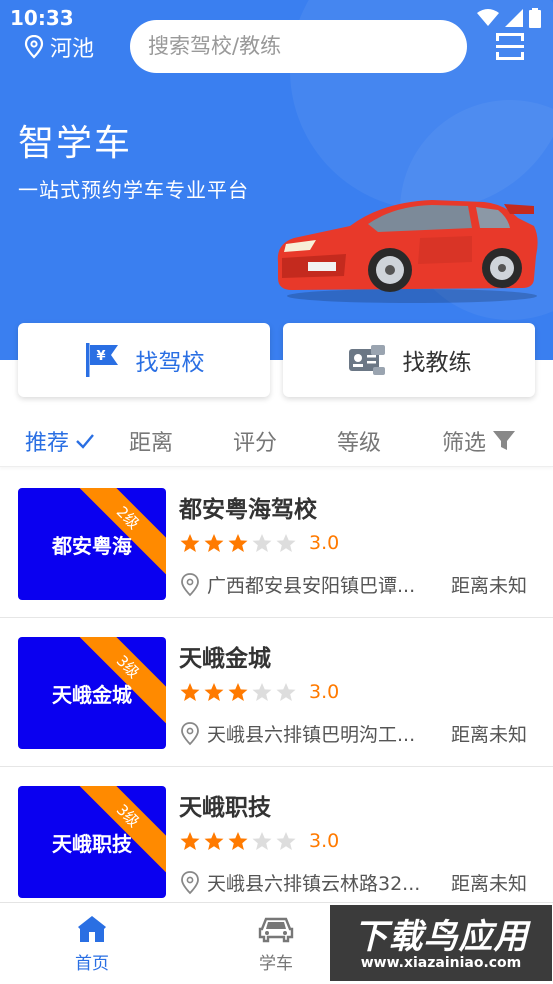 The height and width of the screenshot is (984, 553). I want to click on find-school-button: ¥ 找驾校, so click(144, 360).